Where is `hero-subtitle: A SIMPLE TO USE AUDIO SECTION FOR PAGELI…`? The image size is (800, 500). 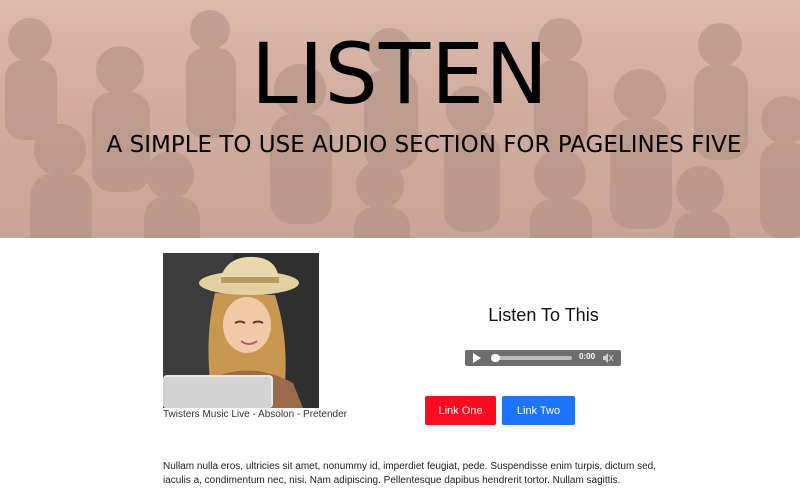 hero-subtitle: A SIMPLE TO USE AUDIO SECTION FOR PAGELI… is located at coordinates (424, 145).